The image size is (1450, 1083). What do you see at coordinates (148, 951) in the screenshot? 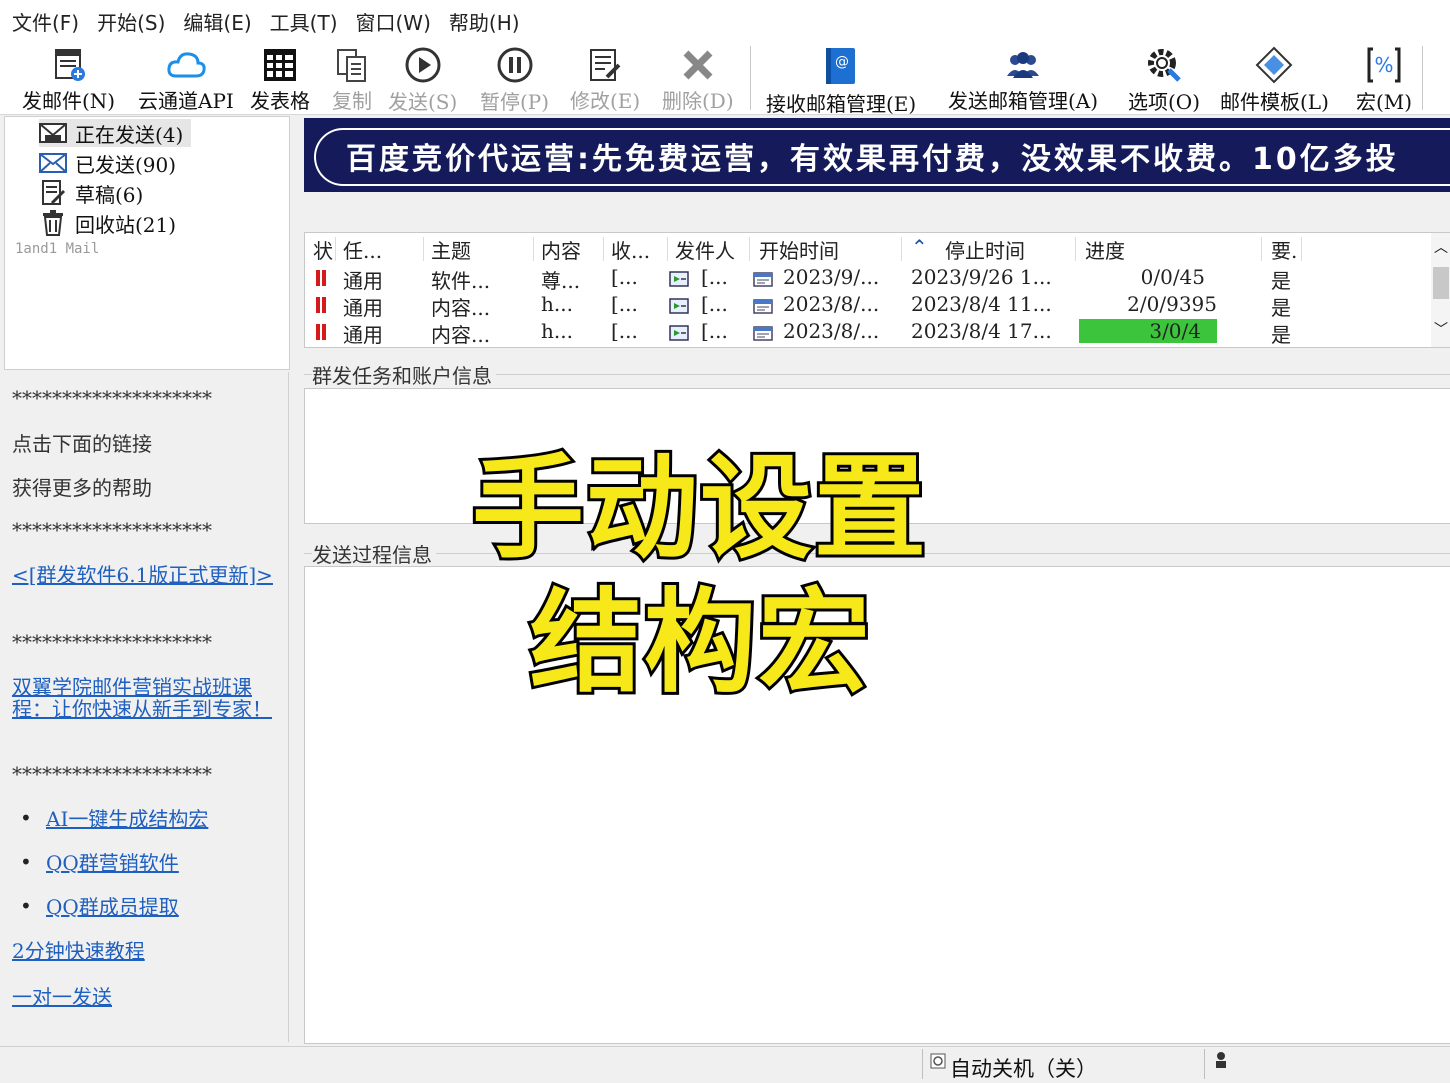
I see `link-tutorial: 2分钟快速教程` at bounding box center [148, 951].